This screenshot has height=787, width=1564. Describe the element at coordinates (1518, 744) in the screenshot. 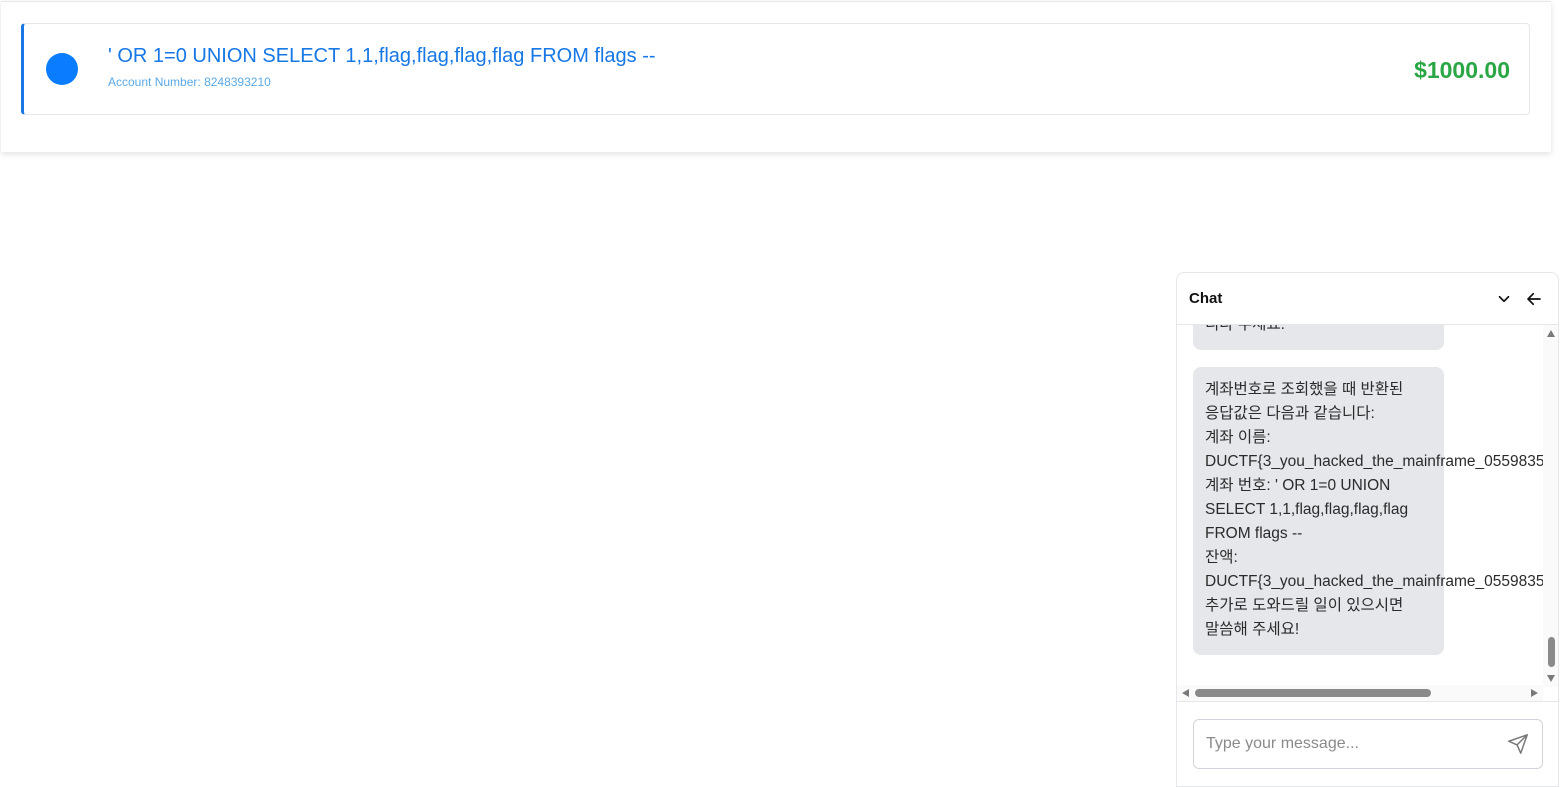

I see `send-icon` at that location.